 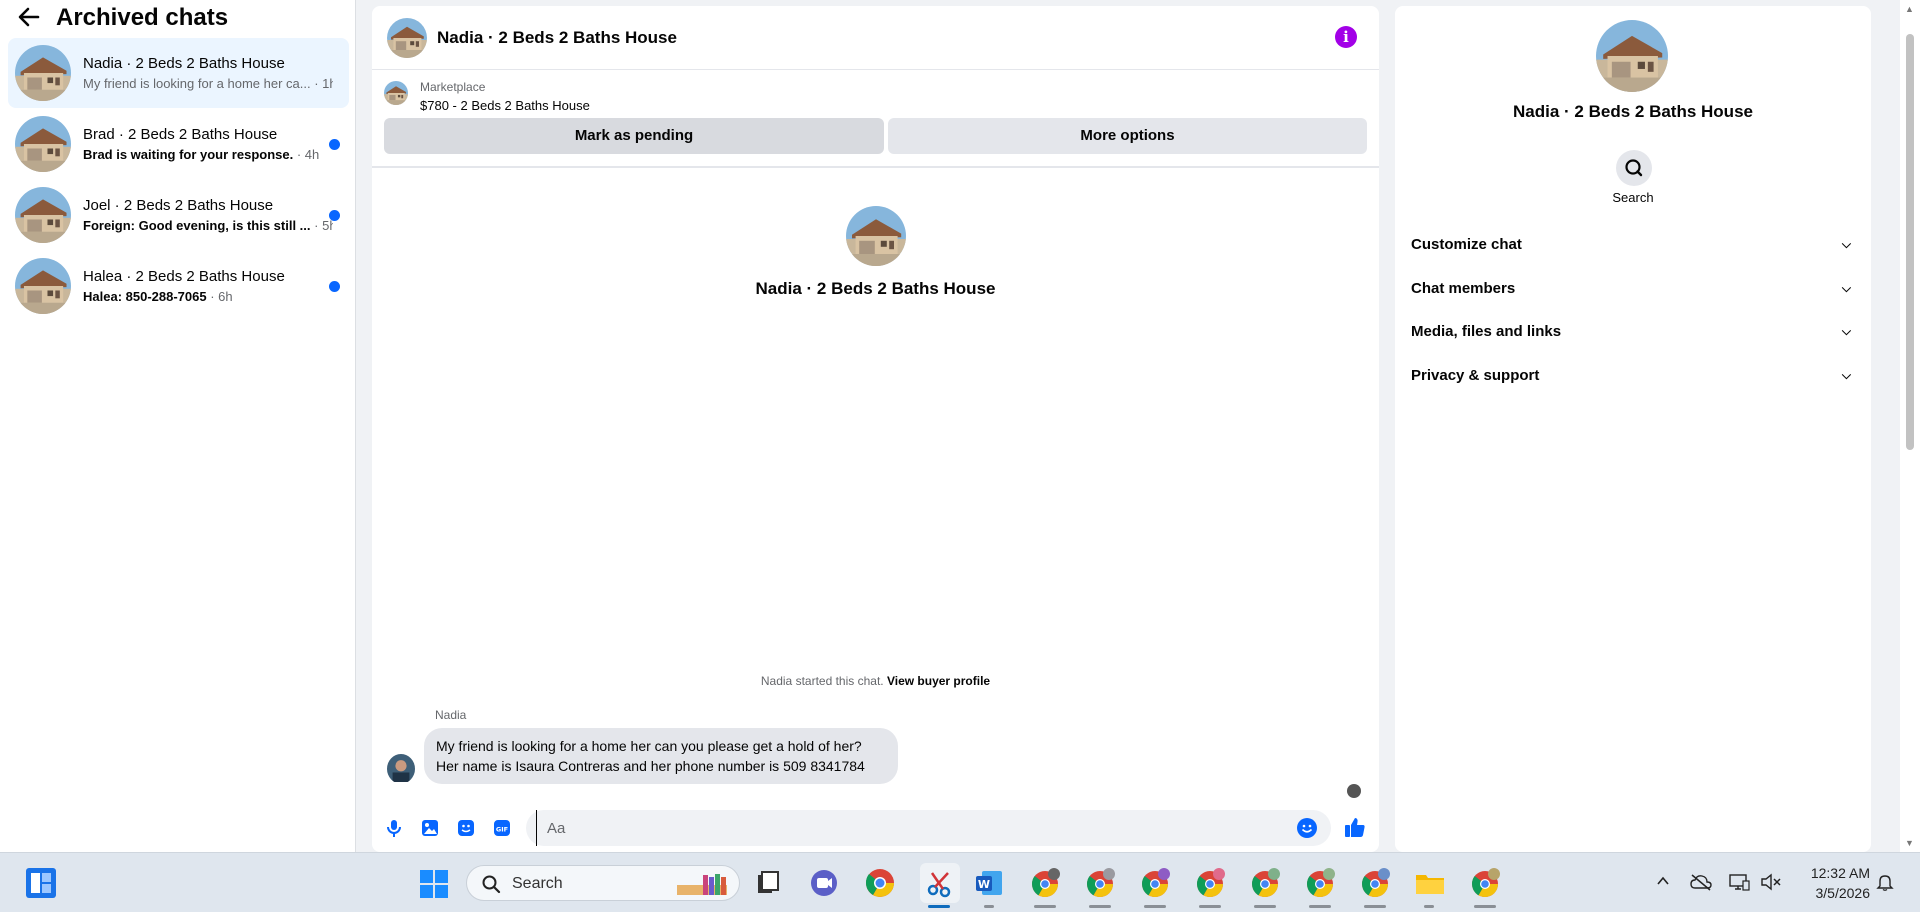 I want to click on view-buyer-profile-link: View buyer profile, so click(x=938, y=681).